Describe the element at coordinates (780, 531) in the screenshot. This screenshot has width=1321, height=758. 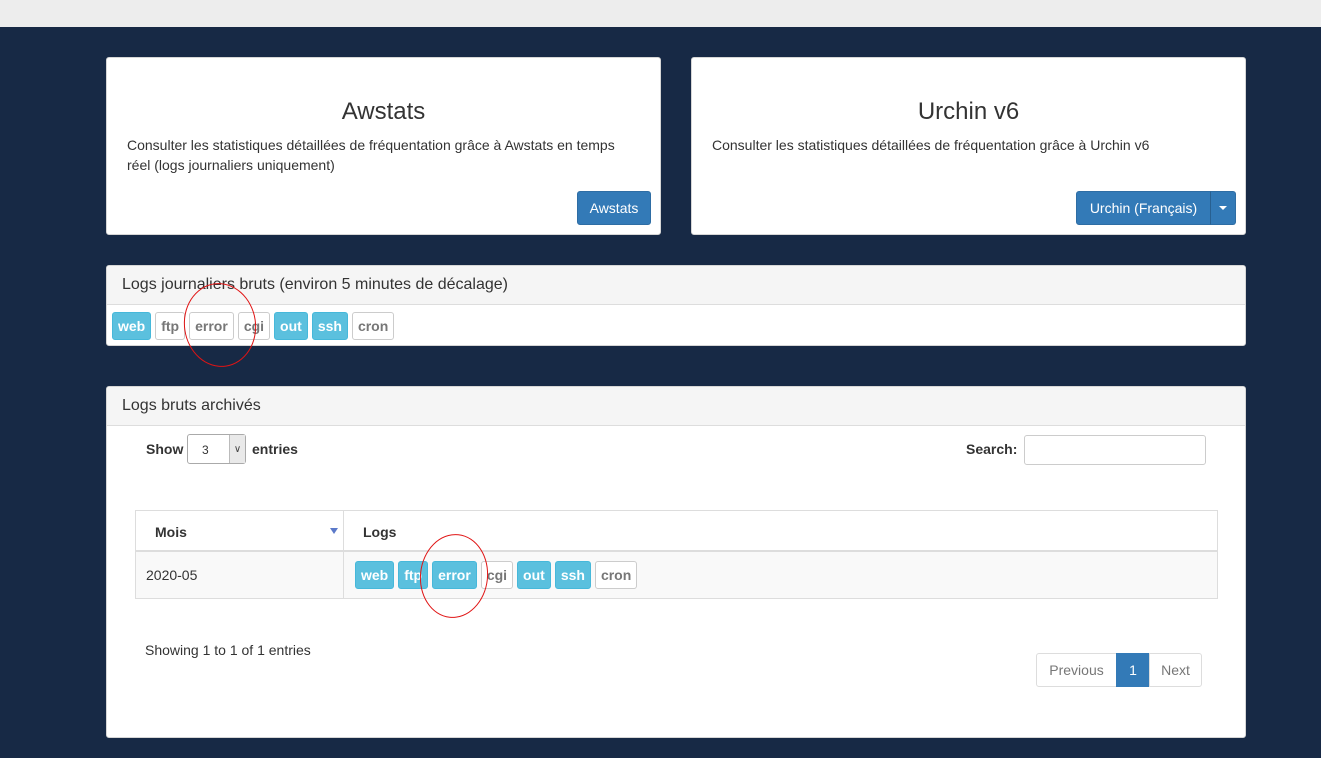
I see `column-header-logs: Logs` at that location.